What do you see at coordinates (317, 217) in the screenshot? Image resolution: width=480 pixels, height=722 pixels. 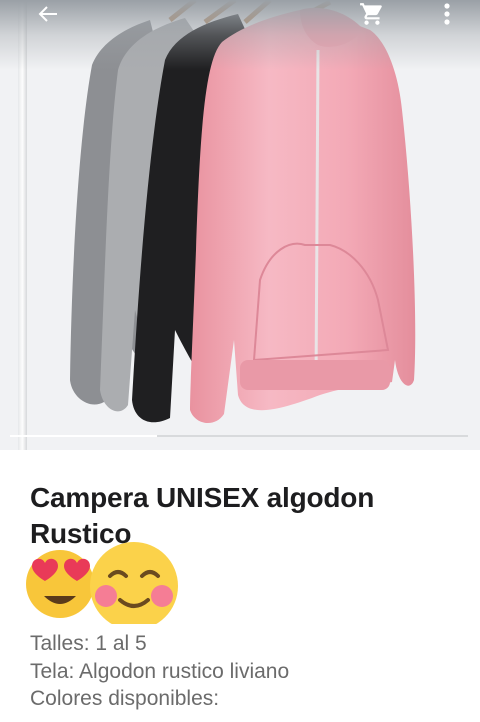 I see `zipper` at bounding box center [317, 217].